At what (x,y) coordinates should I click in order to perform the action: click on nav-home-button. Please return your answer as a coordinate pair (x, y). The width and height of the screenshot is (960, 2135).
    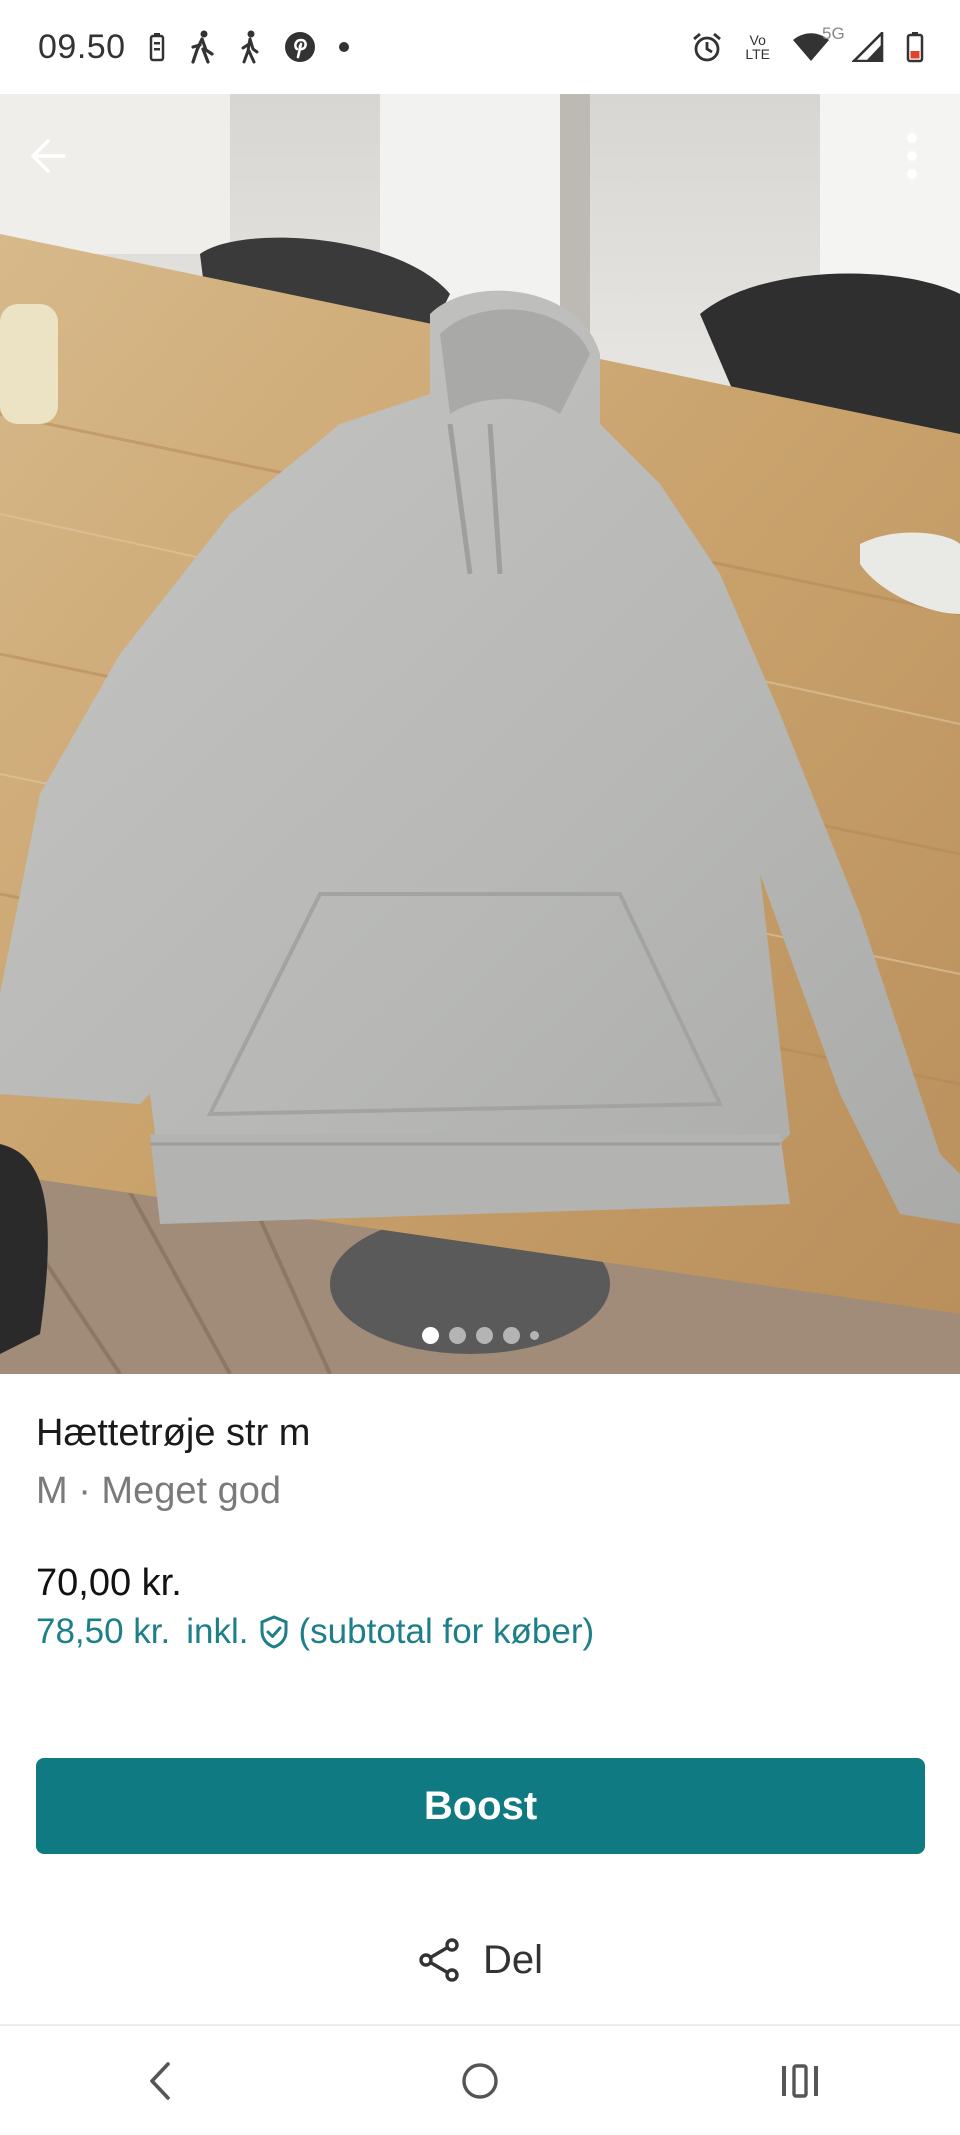
    Looking at the image, I should click on (480, 2081).